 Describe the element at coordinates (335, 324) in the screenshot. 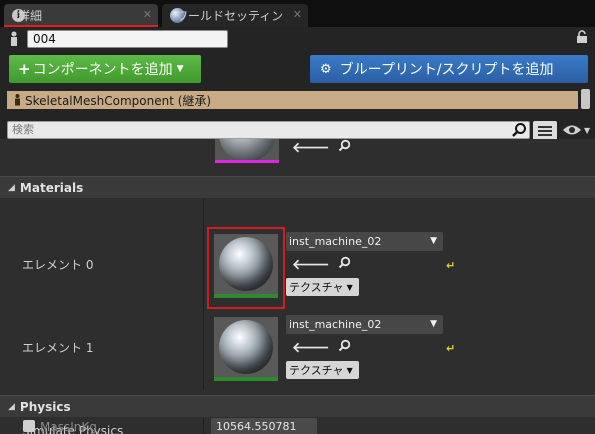

I see `material-combo-1-value: inst_machine_02` at that location.